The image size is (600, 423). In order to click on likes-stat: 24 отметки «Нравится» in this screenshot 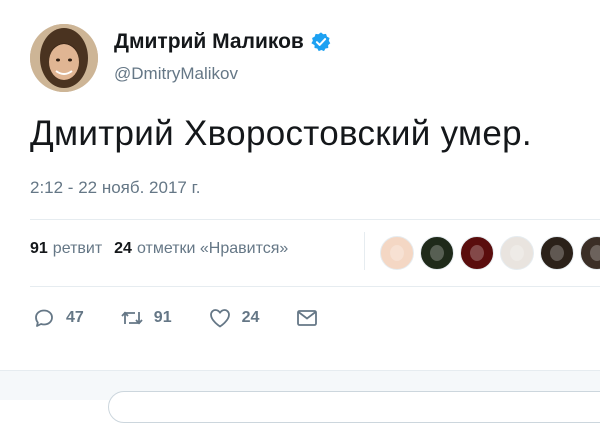, I will do `click(201, 249)`.